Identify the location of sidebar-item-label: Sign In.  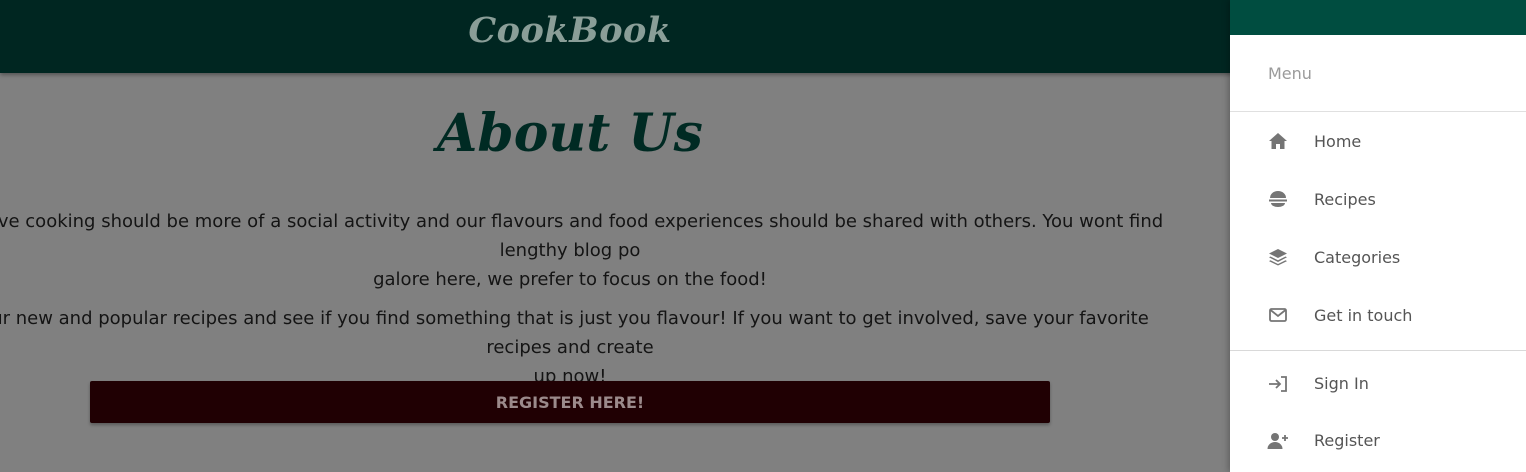
(1341, 383).